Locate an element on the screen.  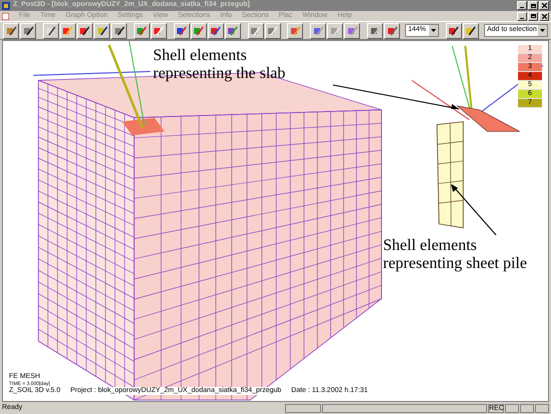
app-icon is located at coordinates (6, 6).